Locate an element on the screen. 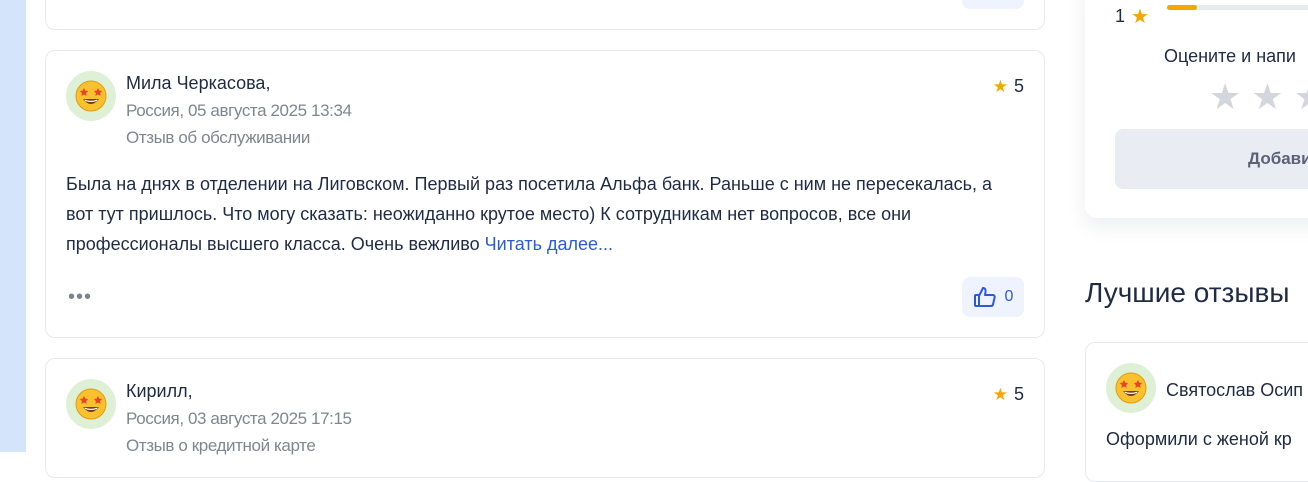  best-review-card: Святослав Осип Оформили с женой кр is located at coordinates (1196, 412).